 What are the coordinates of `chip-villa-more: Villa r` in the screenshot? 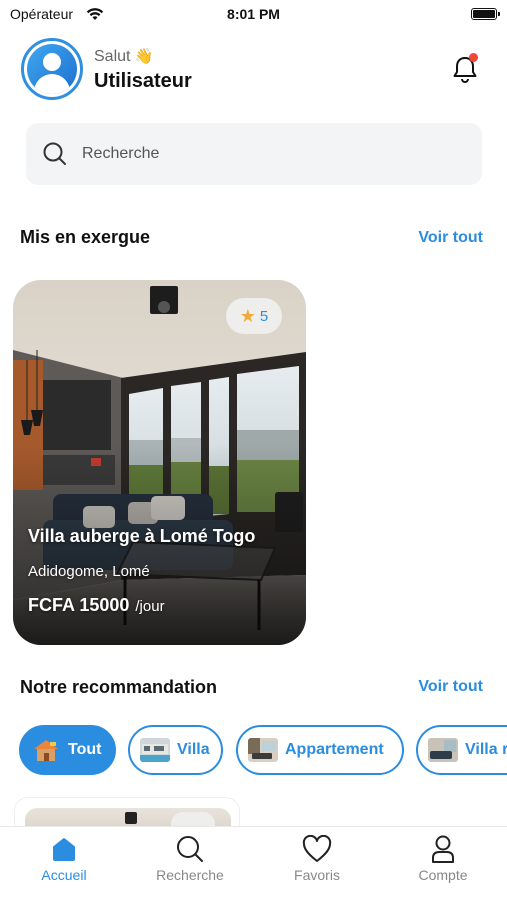 It's located at (461, 750).